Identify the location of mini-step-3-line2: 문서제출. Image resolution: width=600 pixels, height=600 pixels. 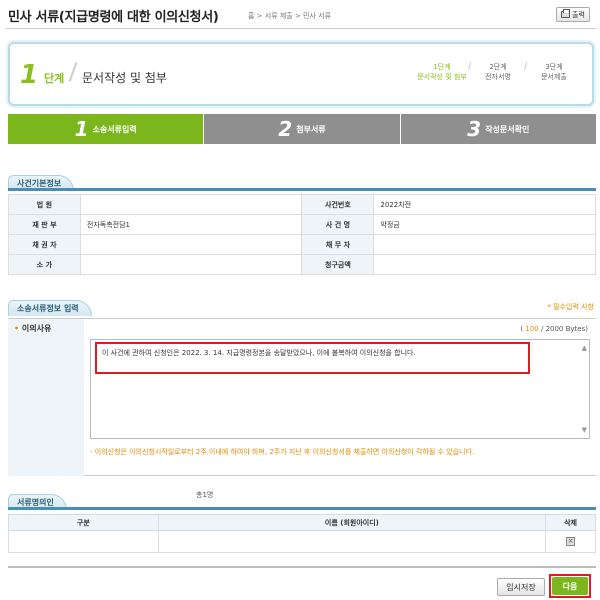
(554, 77).